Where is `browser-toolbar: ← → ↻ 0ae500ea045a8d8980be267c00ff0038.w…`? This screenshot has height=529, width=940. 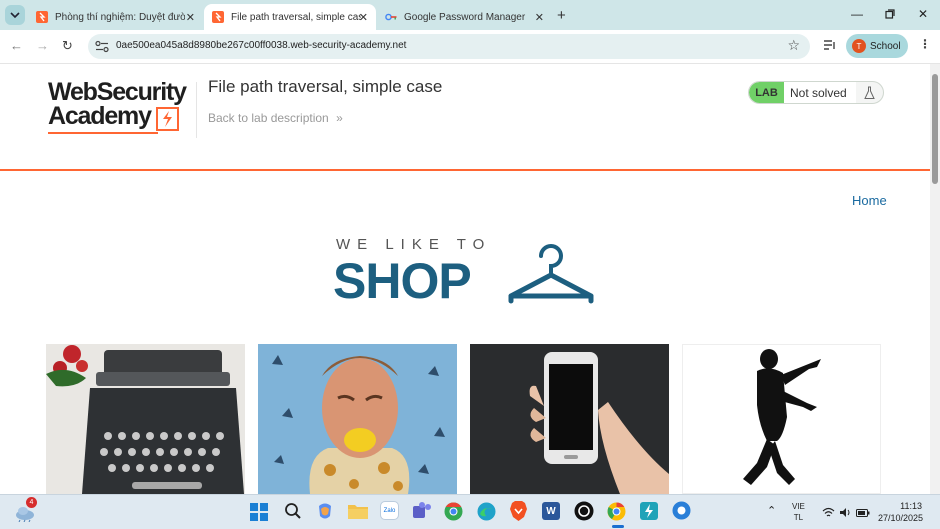
browser-toolbar: ← → ↻ 0ae500ea045a8d8980be267c00ff0038.w… is located at coordinates (470, 47).